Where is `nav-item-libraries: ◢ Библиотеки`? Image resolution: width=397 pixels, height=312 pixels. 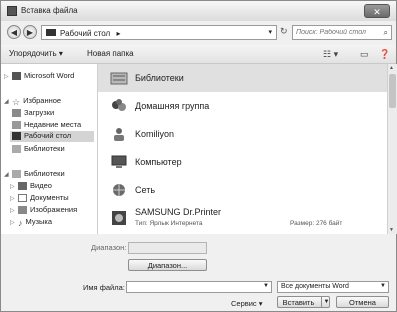
nav-item-libraries: ◢ Библиотеки is located at coordinates (34, 174).